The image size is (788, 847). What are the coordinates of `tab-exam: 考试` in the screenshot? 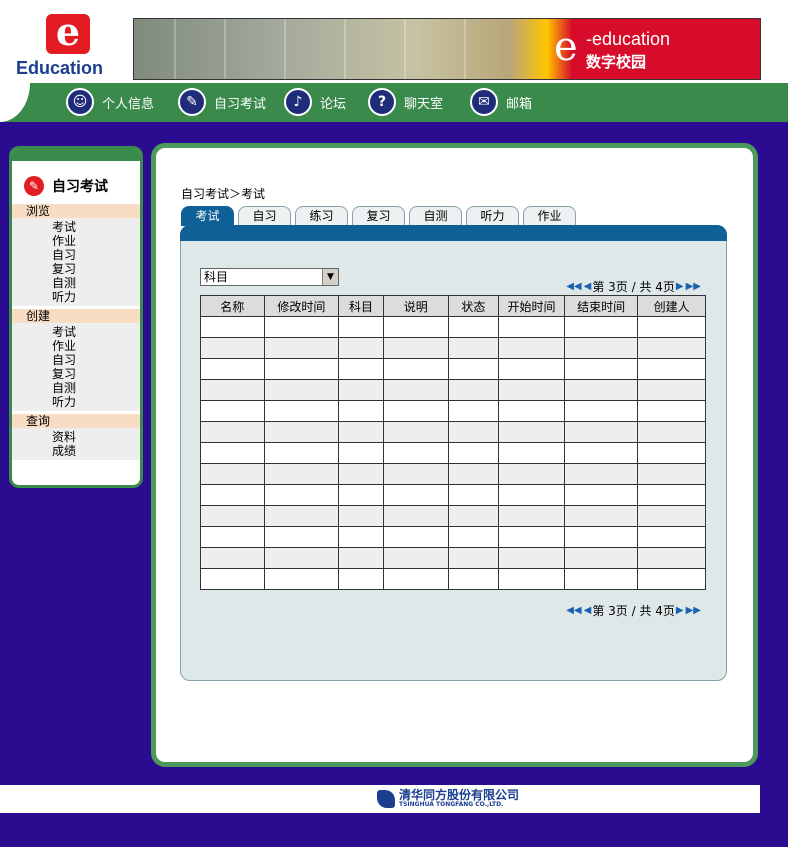 It's located at (207, 216).